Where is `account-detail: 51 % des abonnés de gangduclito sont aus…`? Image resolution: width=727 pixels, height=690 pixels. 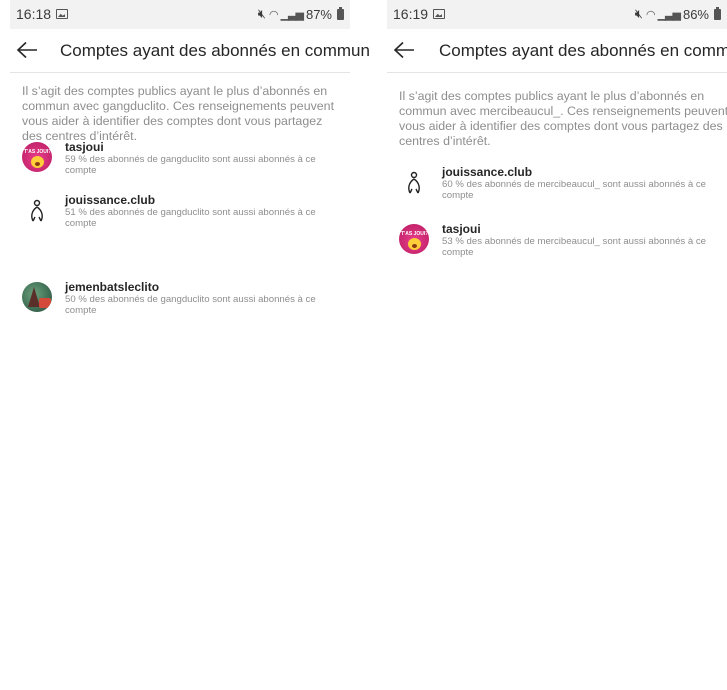 account-detail: 51 % des abonnés de gangduclito sont aus… is located at coordinates (190, 218).